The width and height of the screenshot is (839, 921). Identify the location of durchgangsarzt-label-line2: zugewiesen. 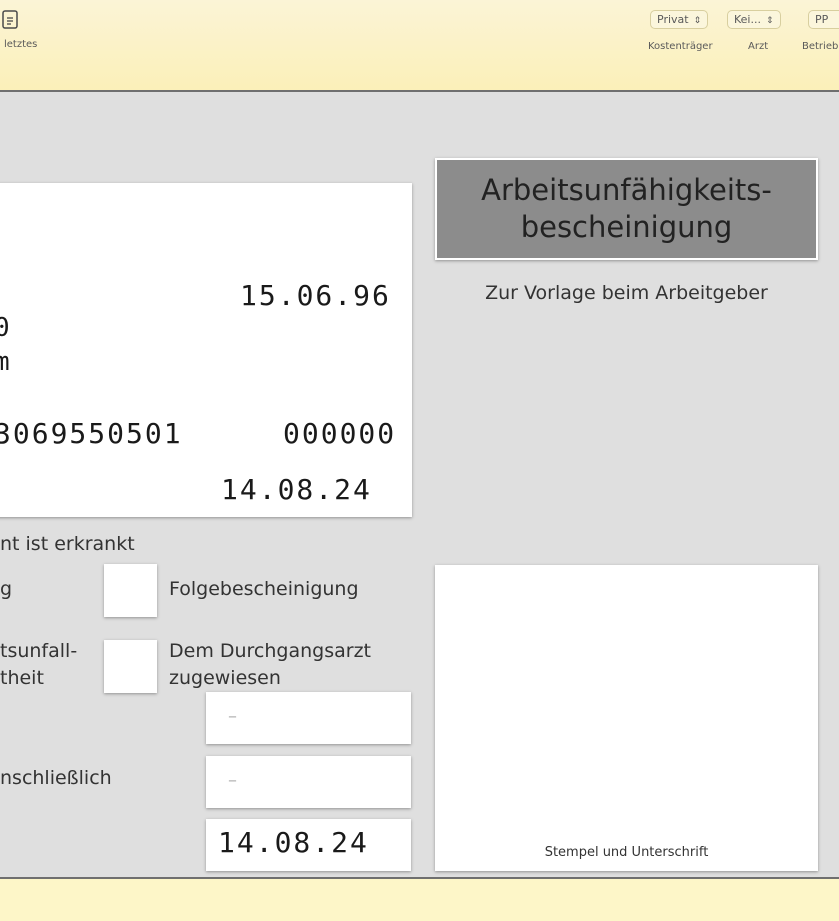
(225, 678).